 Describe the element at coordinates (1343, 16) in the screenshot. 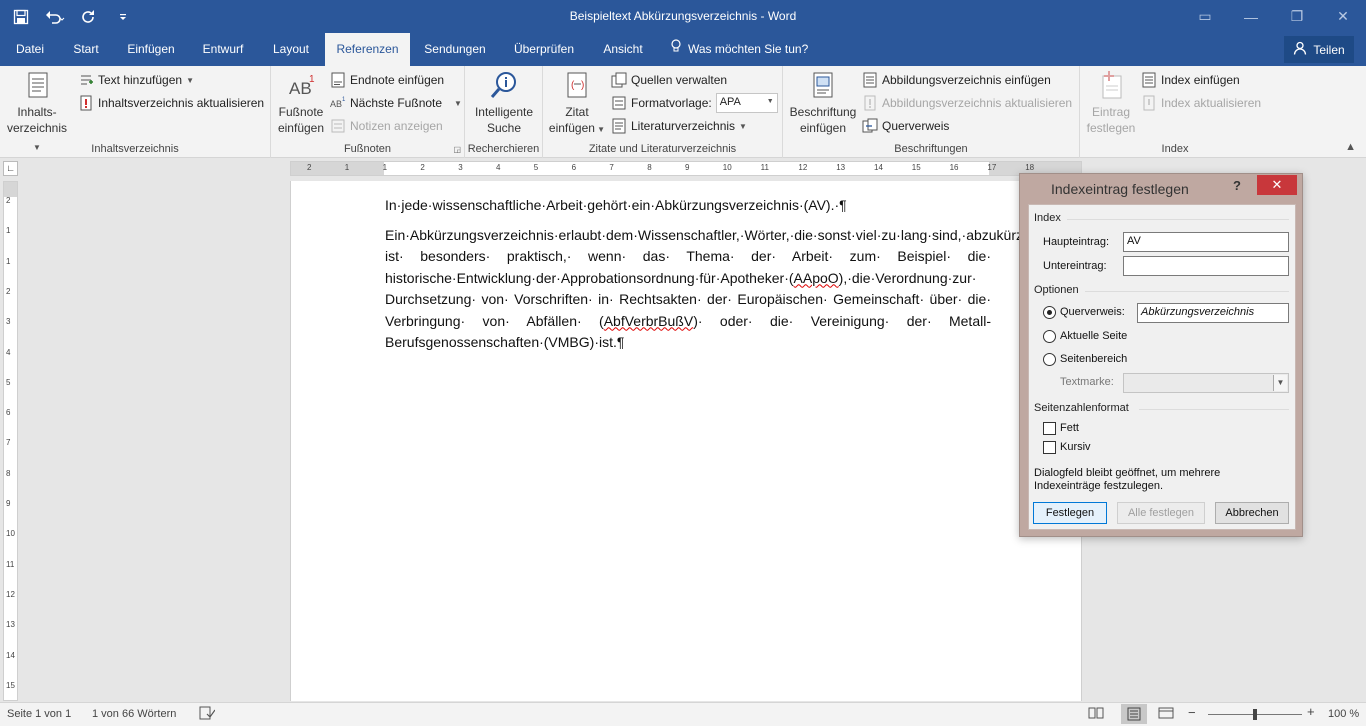

I see `close-window-icon: ✕` at that location.